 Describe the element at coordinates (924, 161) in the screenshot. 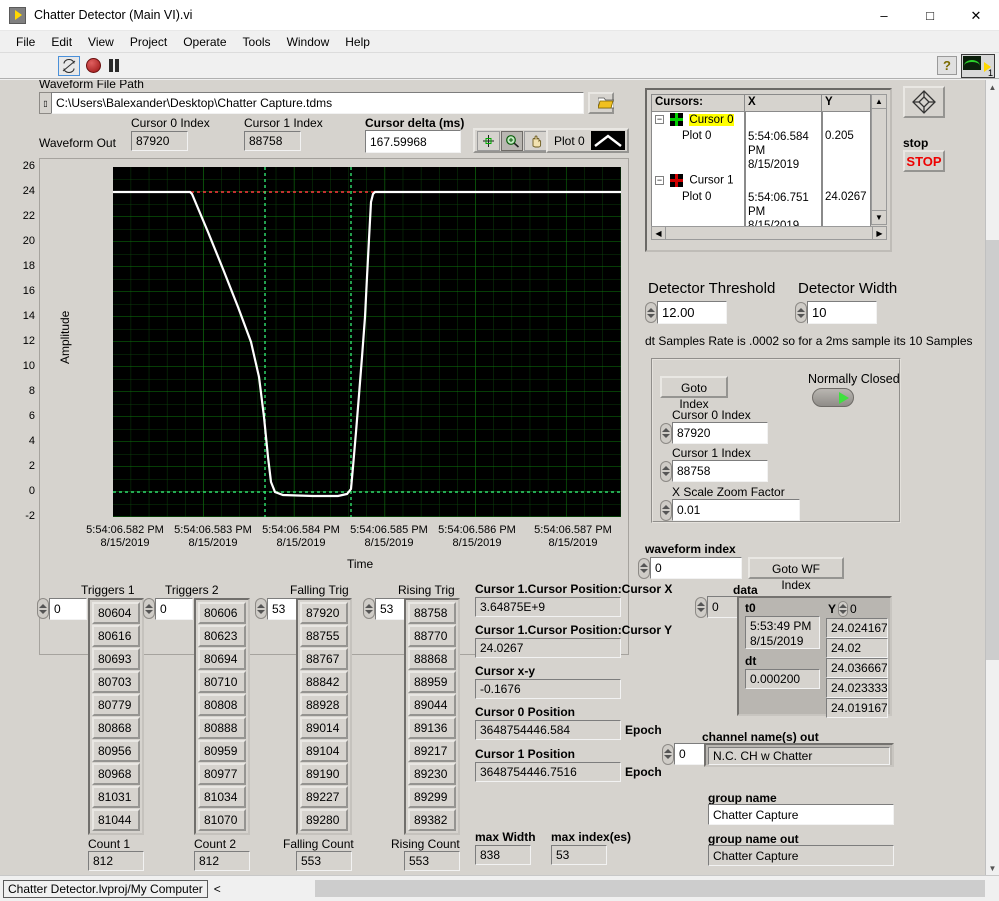

I see `stop-button: STOP` at that location.